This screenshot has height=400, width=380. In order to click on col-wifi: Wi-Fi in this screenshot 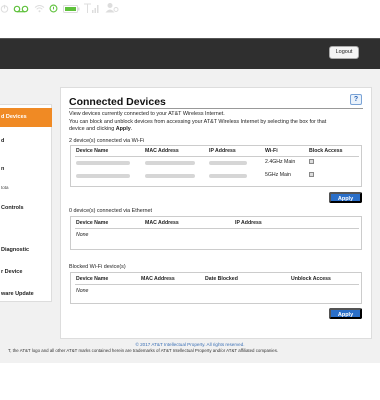, I will do `click(271, 151)`.